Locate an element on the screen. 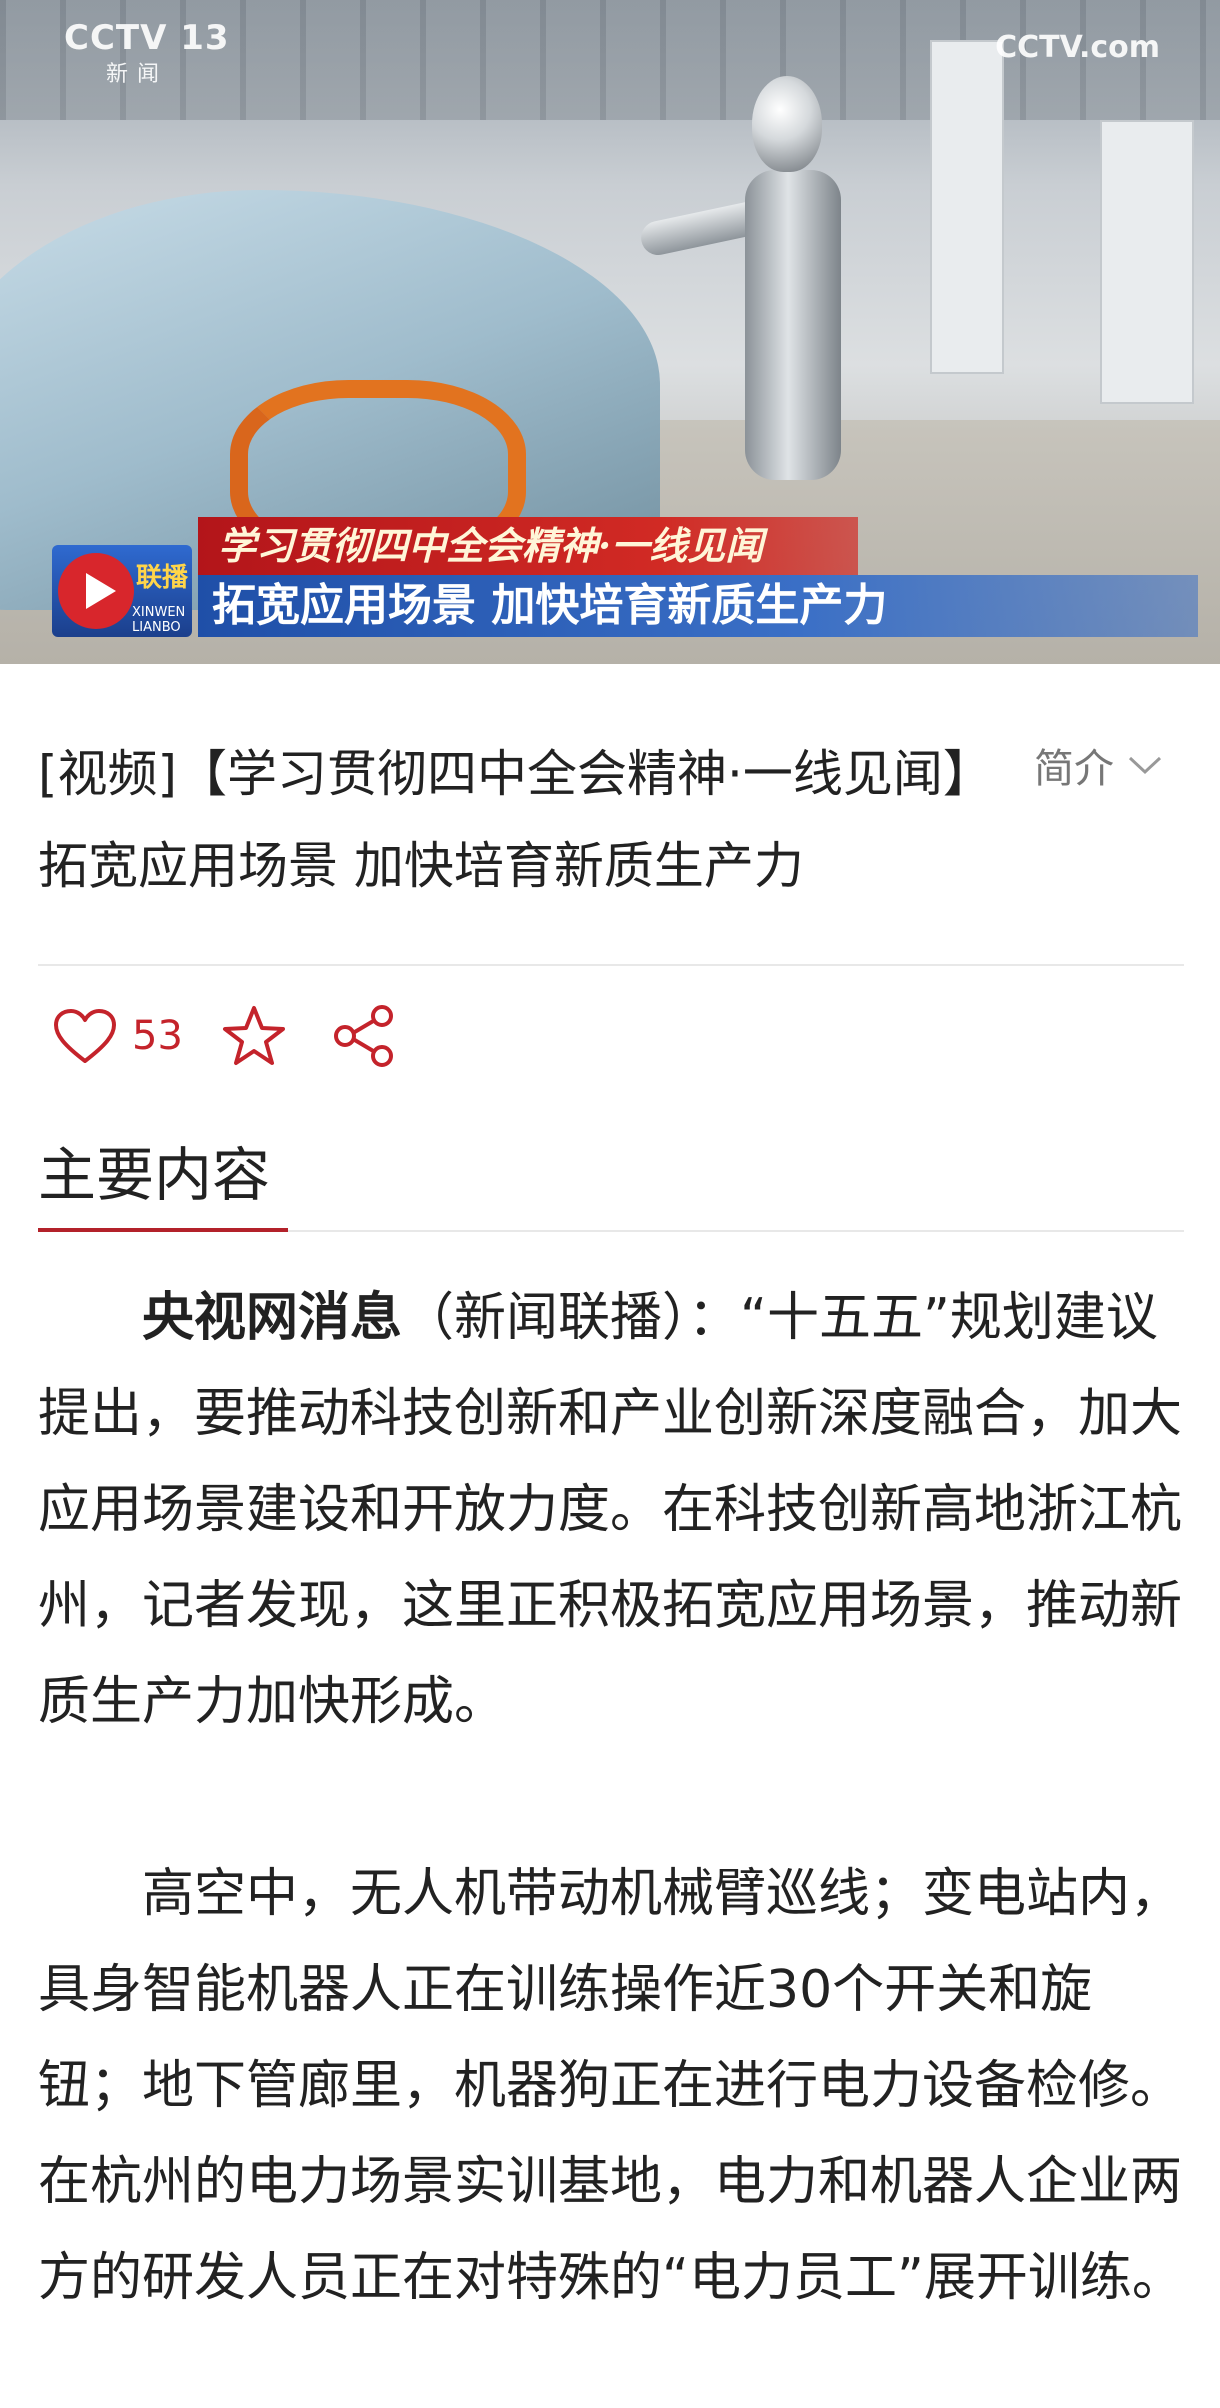 This screenshot has width=1220, height=2408. channel-logo: CCTV 13 新 闻 is located at coordinates (147, 53).